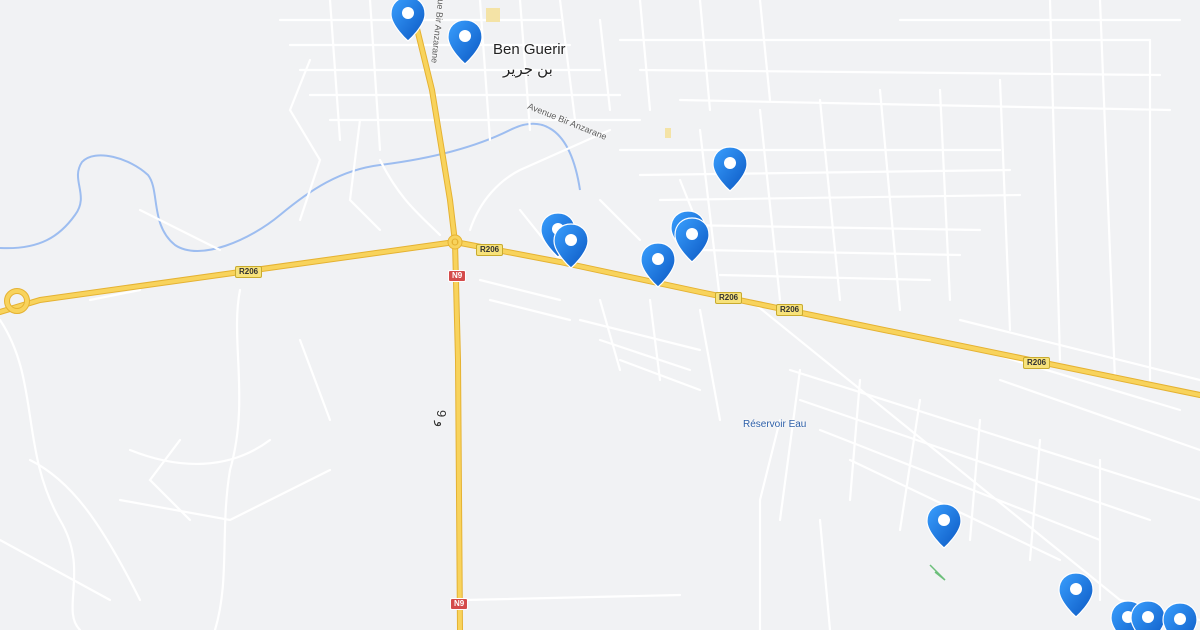  What do you see at coordinates (290, 187) in the screenshot?
I see `river` at bounding box center [290, 187].